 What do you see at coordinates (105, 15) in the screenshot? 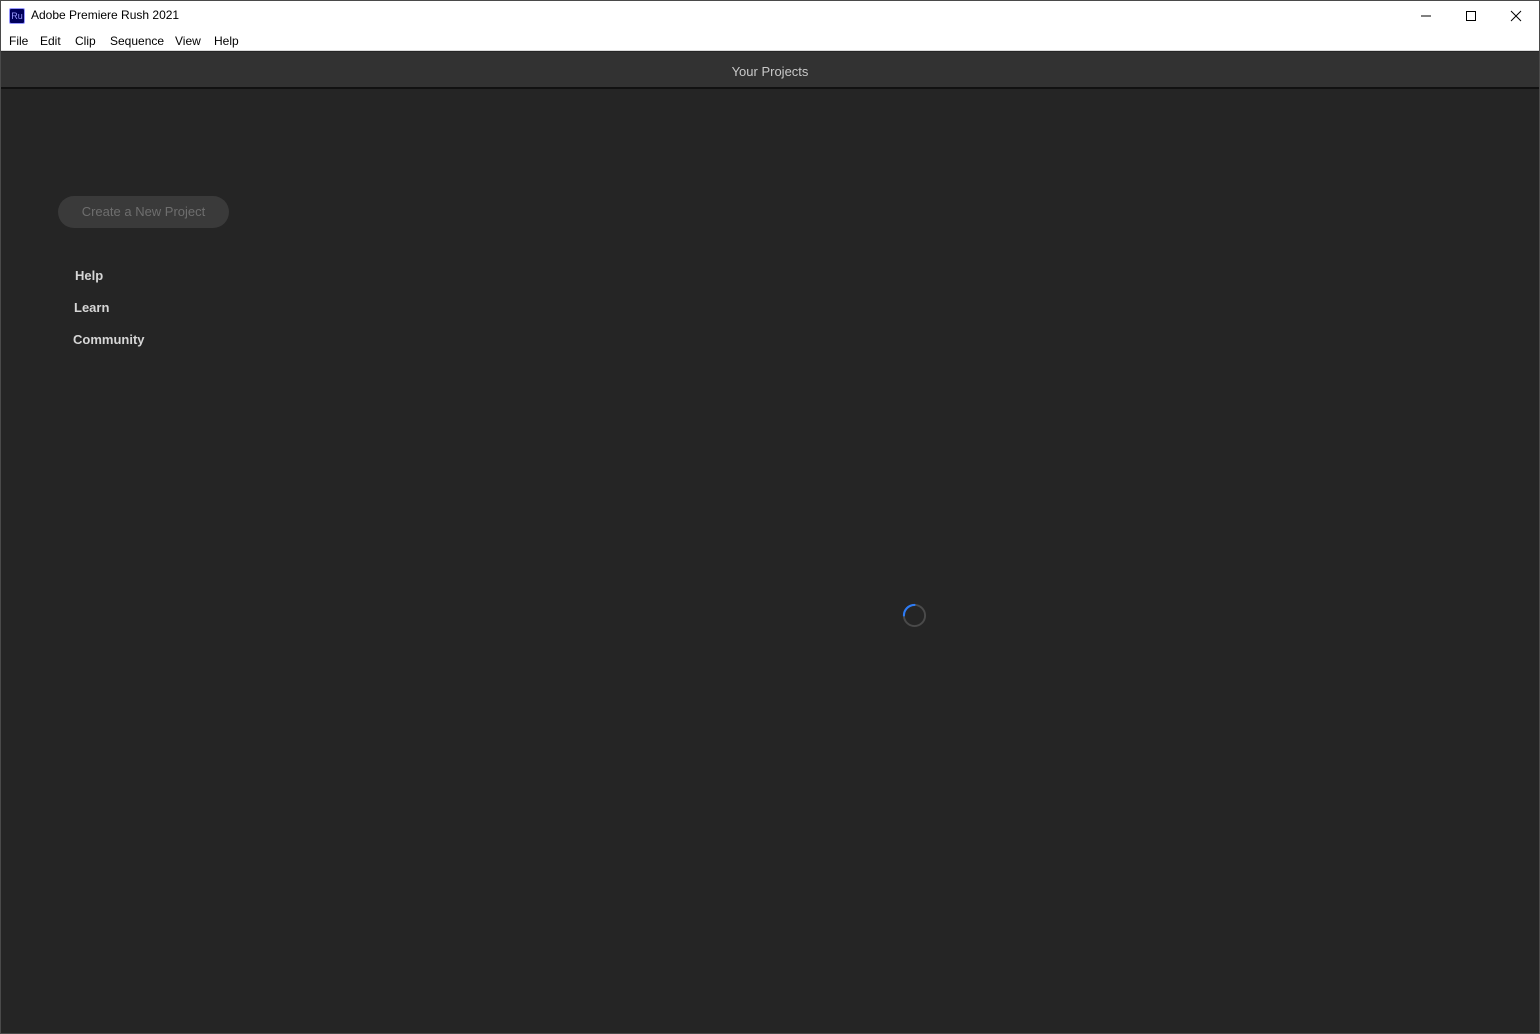
I see `window-title: Adobe Premiere Rush 2021` at bounding box center [105, 15].